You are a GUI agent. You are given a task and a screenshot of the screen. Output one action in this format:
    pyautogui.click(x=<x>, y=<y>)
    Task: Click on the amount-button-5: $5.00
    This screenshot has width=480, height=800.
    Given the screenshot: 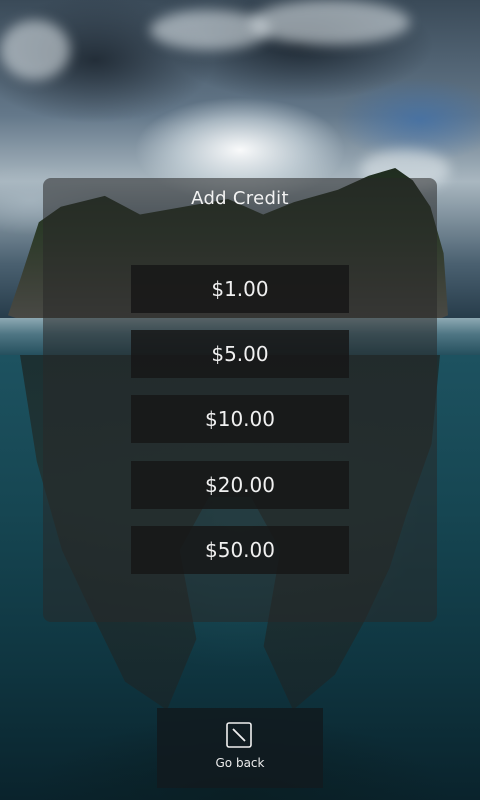 What is the action you would take?
    pyautogui.click(x=240, y=354)
    